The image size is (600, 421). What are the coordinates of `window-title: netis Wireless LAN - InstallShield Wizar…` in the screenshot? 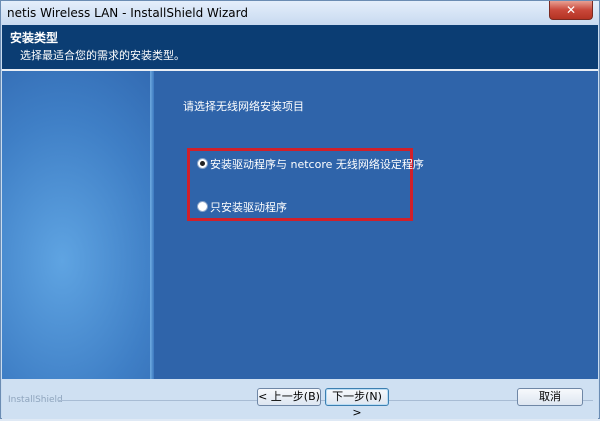 It's located at (127, 13).